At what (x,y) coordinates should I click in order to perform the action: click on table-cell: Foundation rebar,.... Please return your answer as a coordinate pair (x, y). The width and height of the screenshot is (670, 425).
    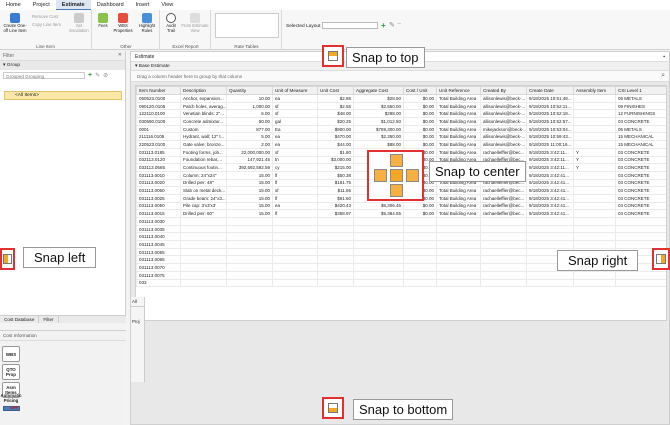
    Looking at the image, I should click on (203, 160).